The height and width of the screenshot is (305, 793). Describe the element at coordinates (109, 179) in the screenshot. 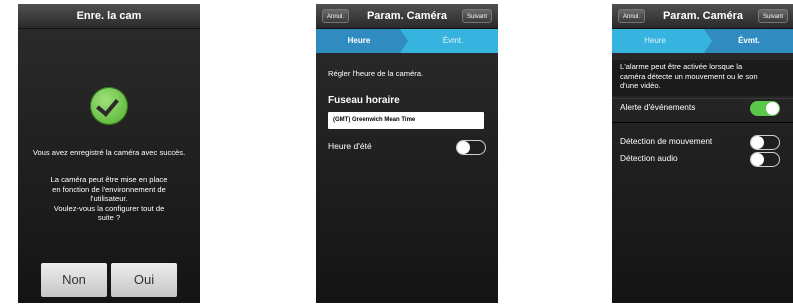

I see `info-line-1: La caméra peut être mise en place` at that location.